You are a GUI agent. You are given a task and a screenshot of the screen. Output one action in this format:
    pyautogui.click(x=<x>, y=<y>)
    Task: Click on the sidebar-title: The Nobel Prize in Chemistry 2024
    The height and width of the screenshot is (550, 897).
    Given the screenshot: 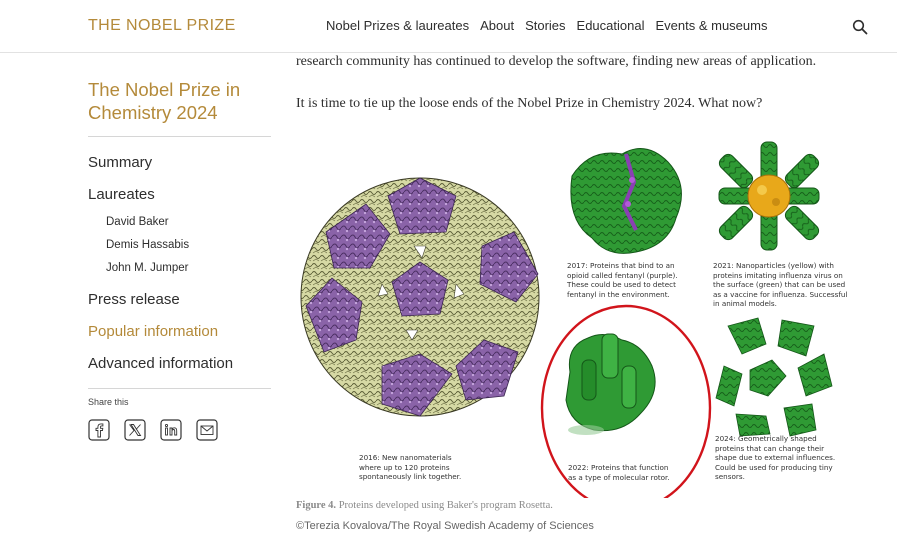 What is the action you would take?
    pyautogui.click(x=164, y=101)
    